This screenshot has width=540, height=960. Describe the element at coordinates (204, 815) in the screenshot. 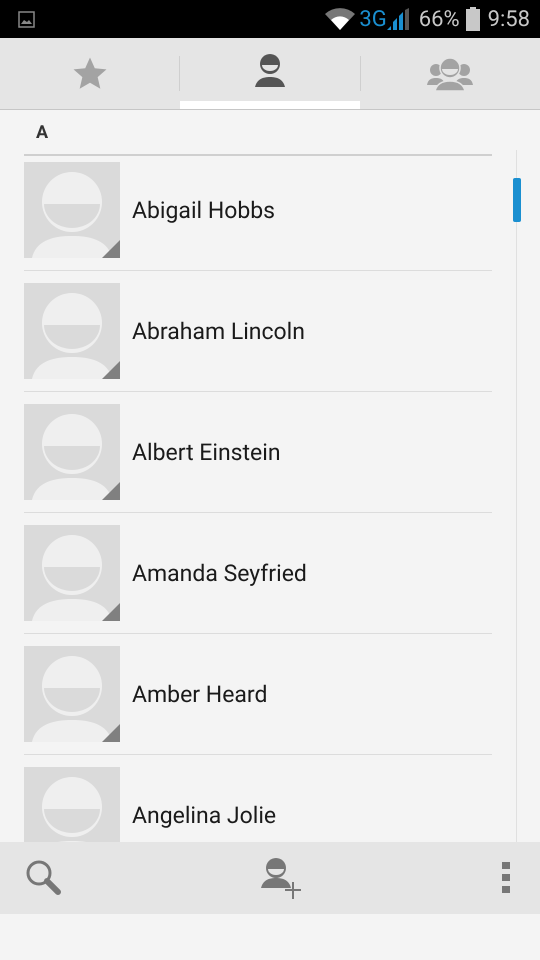

I see `contact-name: Angelina Jolie` at that location.